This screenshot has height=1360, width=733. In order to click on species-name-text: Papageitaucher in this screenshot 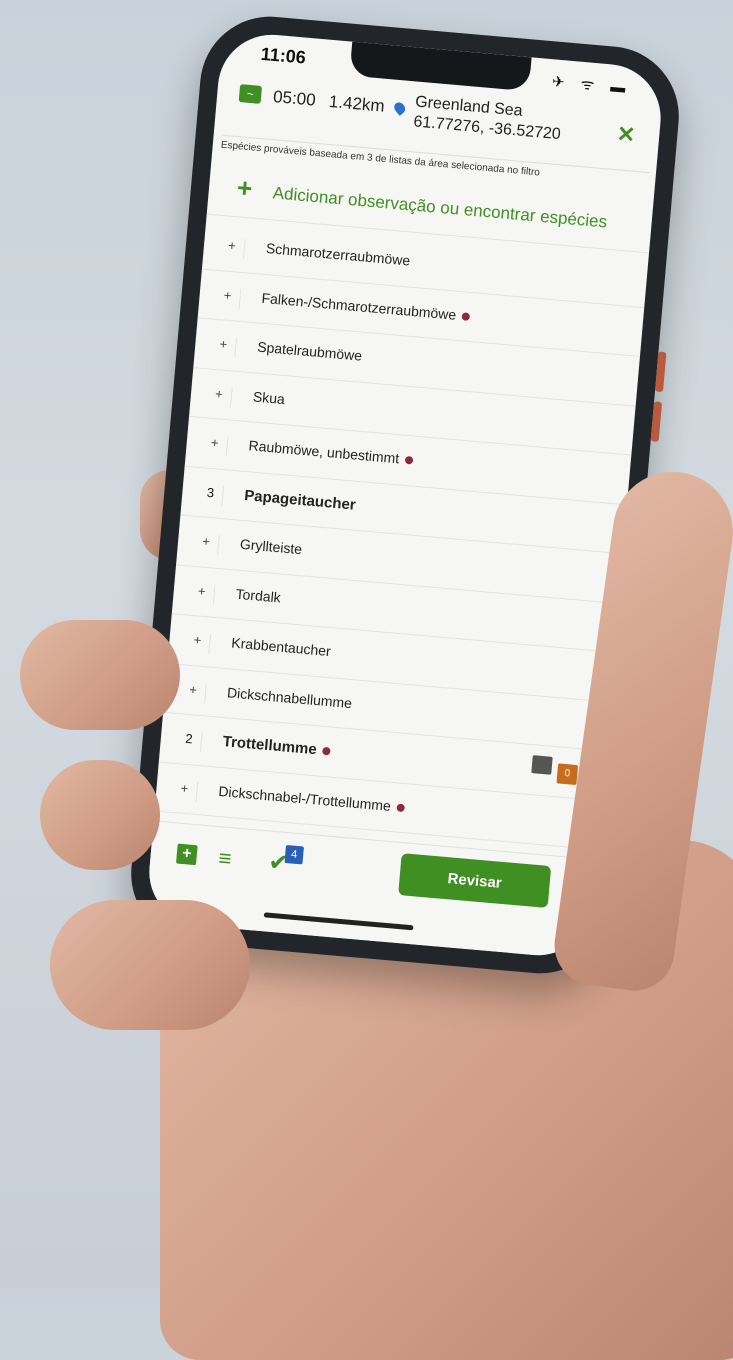, I will do `click(300, 500)`.